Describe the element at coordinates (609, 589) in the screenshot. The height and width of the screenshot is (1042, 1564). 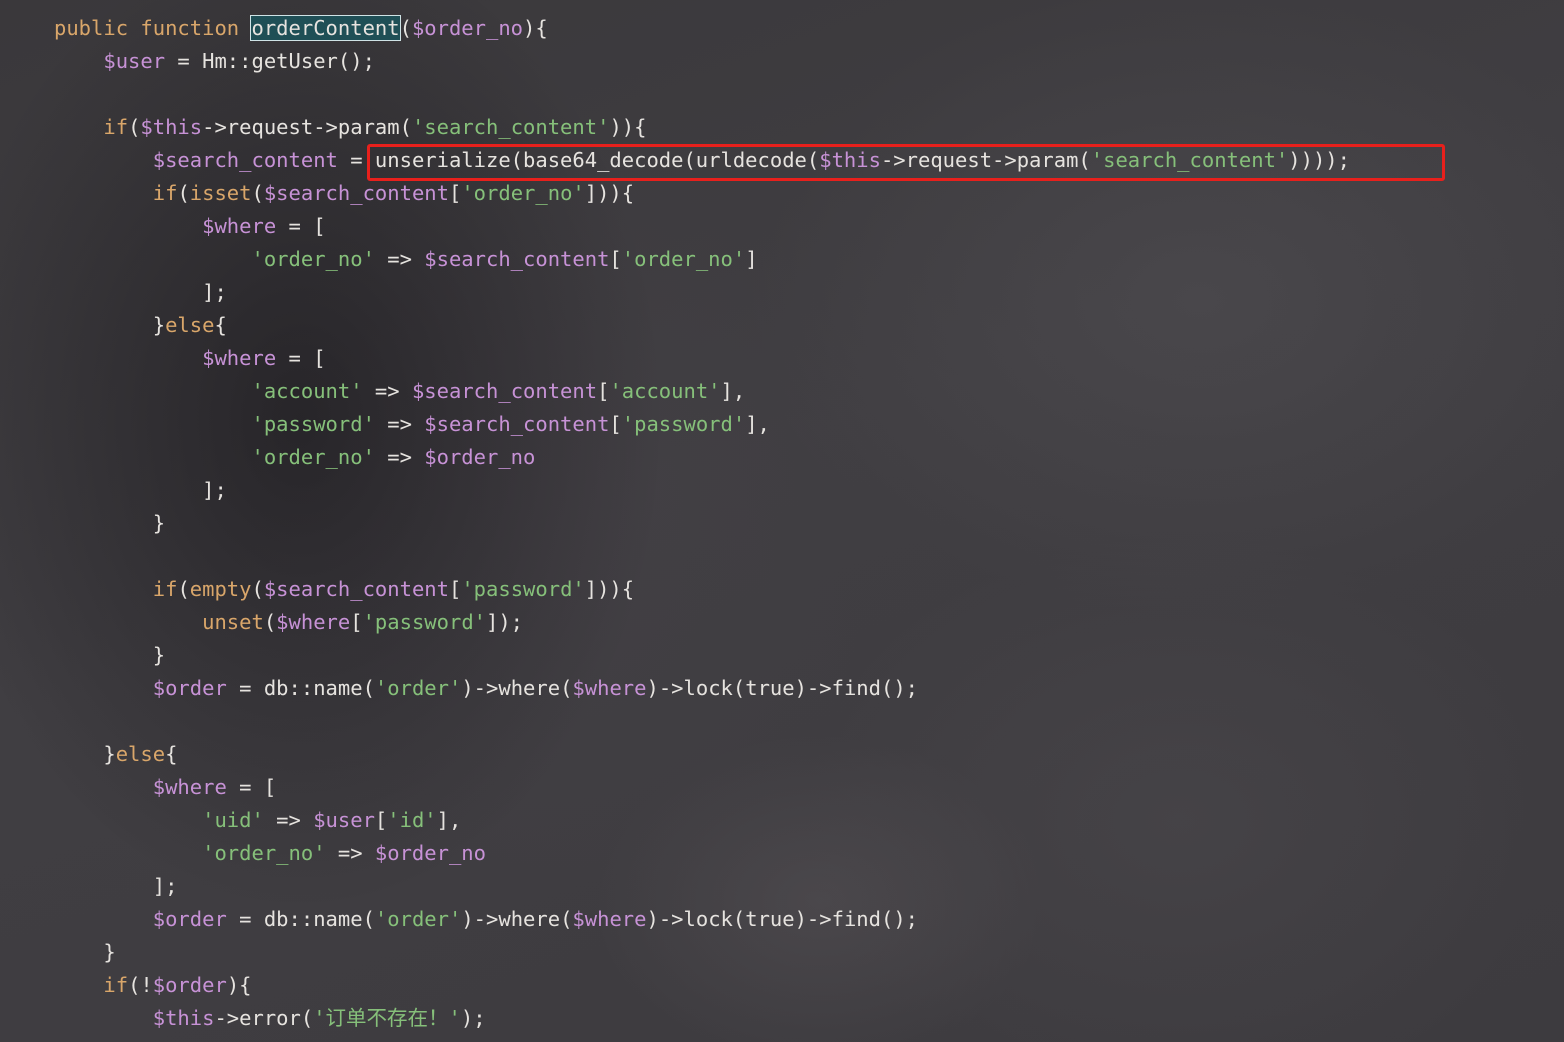
I see `code-token: ])){` at that location.